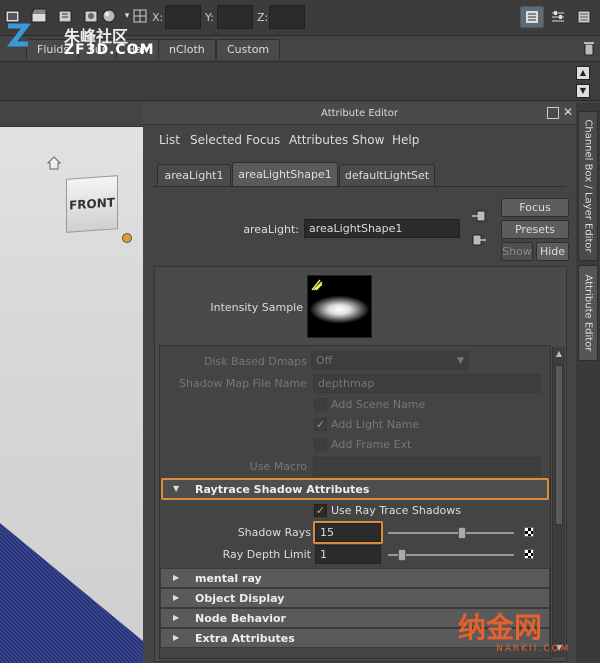 This screenshot has width=600, height=663. What do you see at coordinates (529, 554) in the screenshot?
I see `ray-depth-limit-map-icon` at bounding box center [529, 554].